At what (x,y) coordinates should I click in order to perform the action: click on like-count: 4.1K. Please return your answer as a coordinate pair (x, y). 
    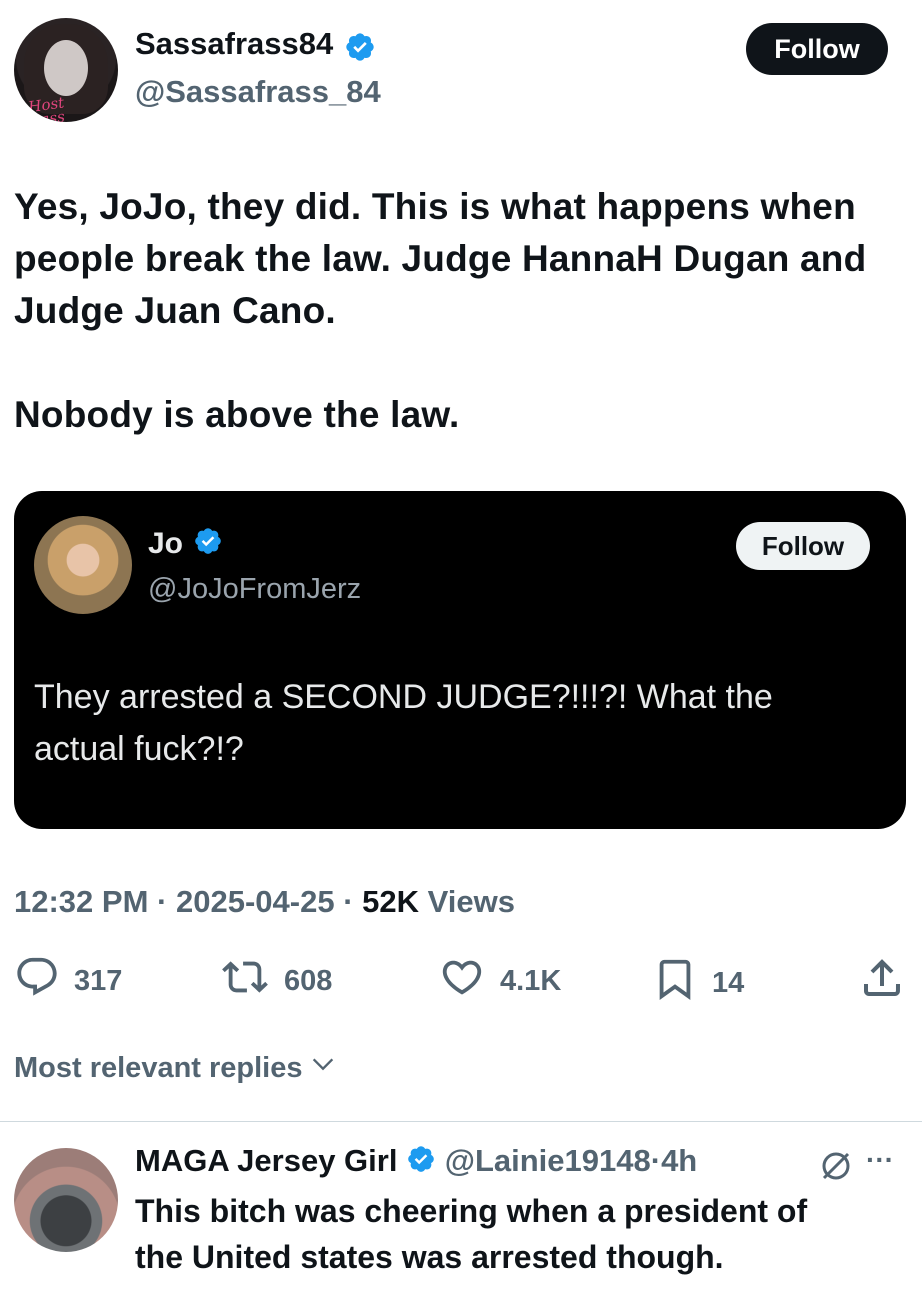
    Looking at the image, I should click on (531, 980).